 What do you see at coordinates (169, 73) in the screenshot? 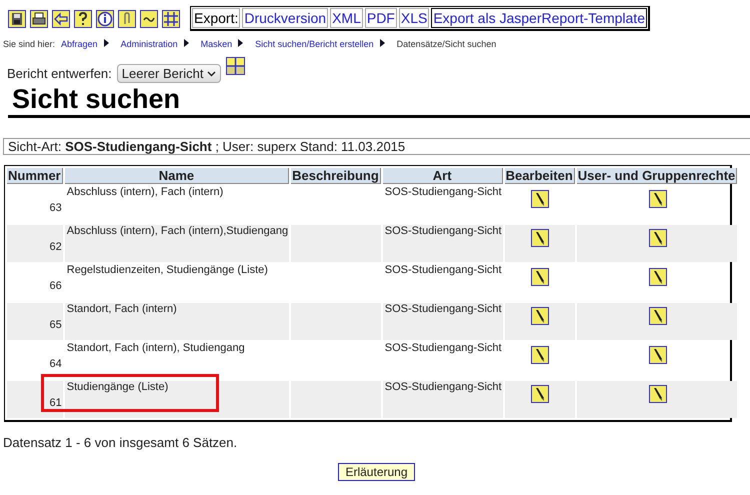
I see `report-select: Leerer Bericht` at bounding box center [169, 73].